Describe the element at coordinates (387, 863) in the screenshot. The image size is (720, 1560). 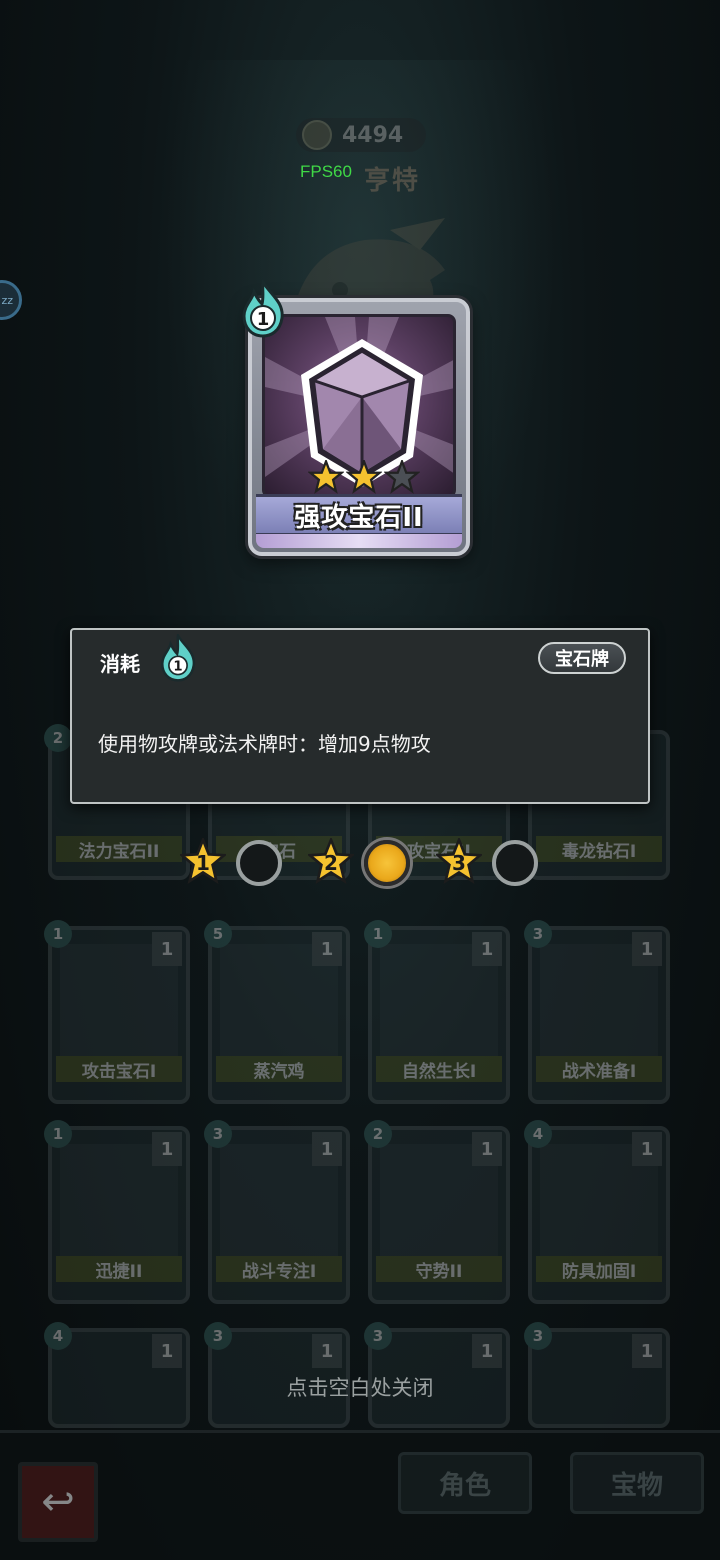
I see `level-2-toggle` at that location.